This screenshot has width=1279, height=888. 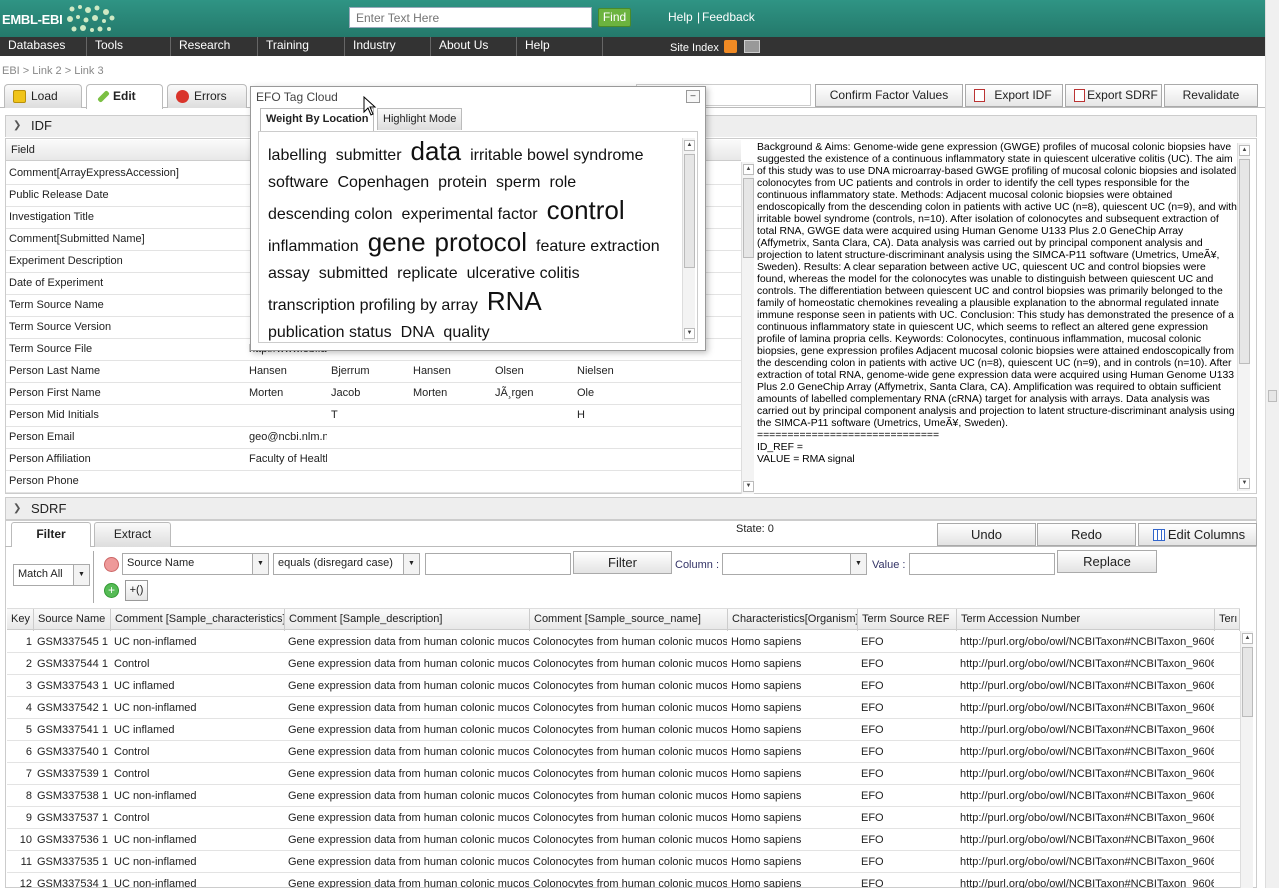 What do you see at coordinates (747, 328) in the screenshot?
I see `idf-table-scrollbar: ▲ ▼` at bounding box center [747, 328].